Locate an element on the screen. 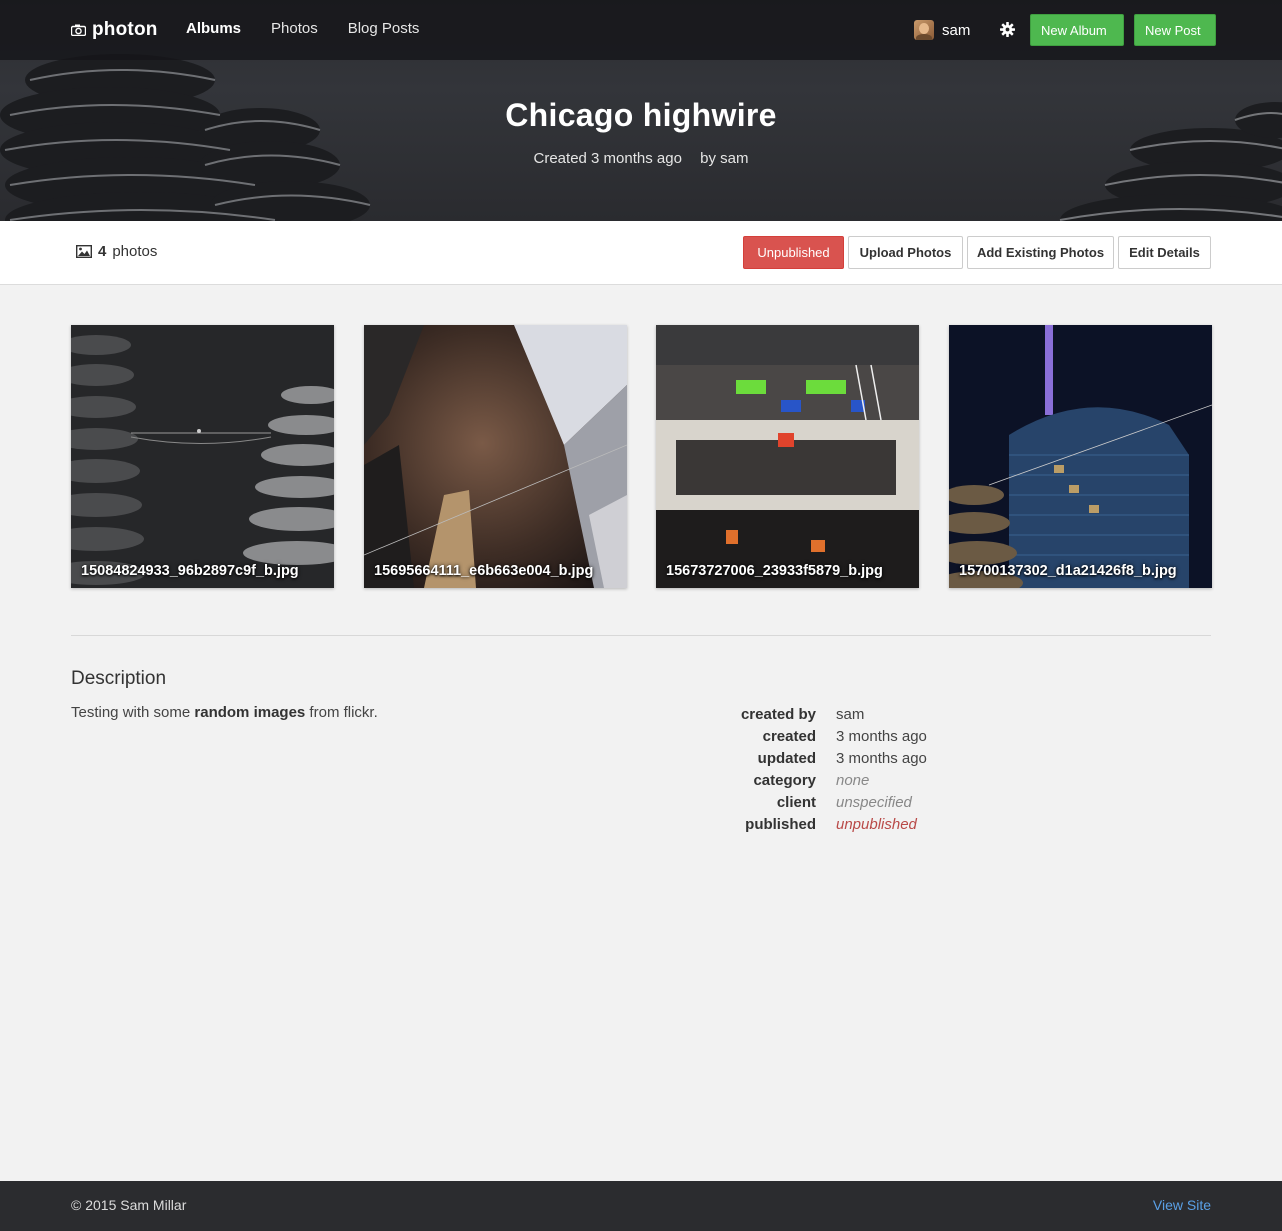  detail-value: unspecified is located at coordinates (874, 802).